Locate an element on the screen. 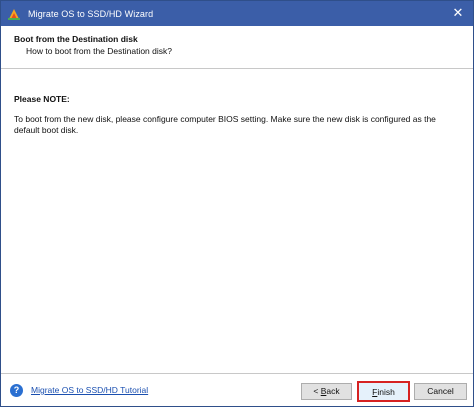 The width and height of the screenshot is (474, 407). note-title: Please NOTE: is located at coordinates (42, 99).